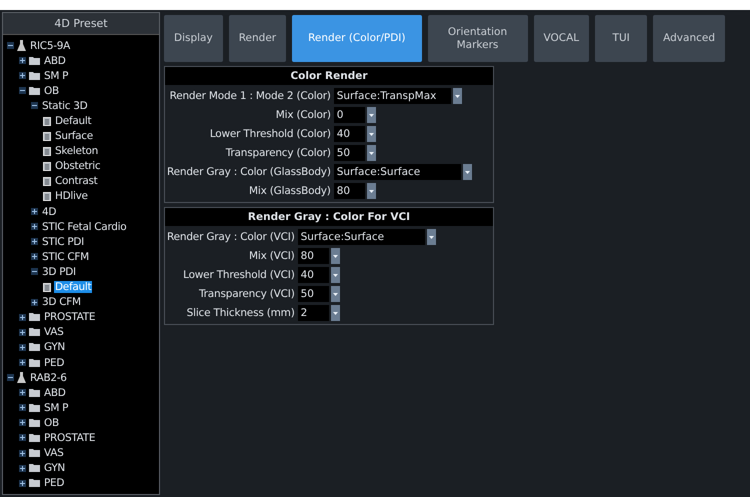  What do you see at coordinates (271, 256) in the screenshot?
I see `setting-label: Mix (VCI)` at bounding box center [271, 256].